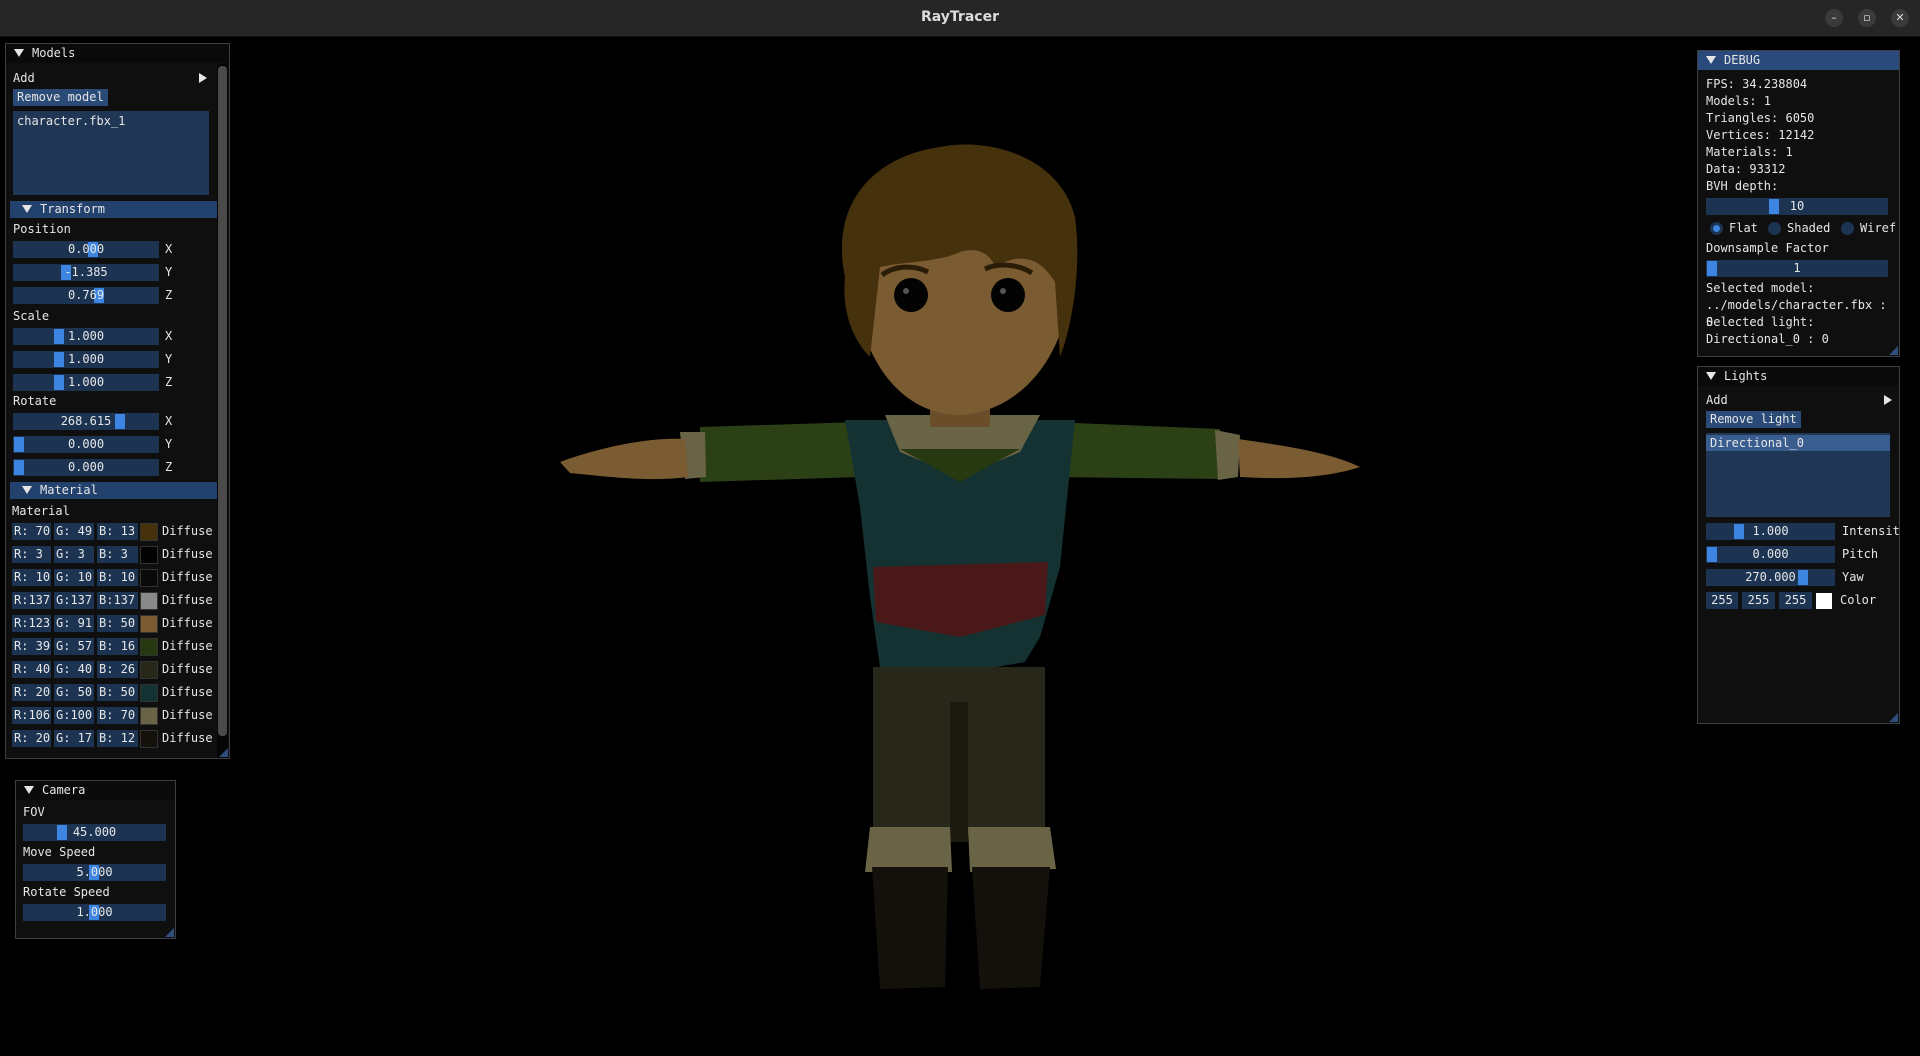  What do you see at coordinates (1847, 228) in the screenshot?
I see `wireframe-radio` at bounding box center [1847, 228].